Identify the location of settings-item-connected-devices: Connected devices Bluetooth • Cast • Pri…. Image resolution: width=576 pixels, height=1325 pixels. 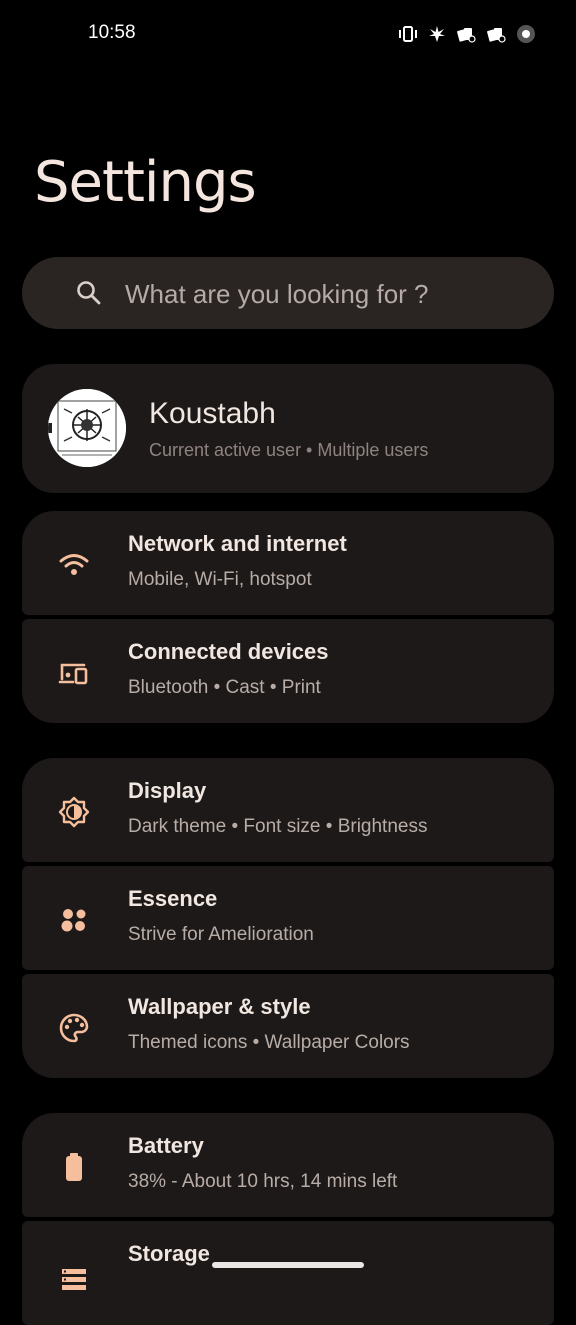
(288, 671).